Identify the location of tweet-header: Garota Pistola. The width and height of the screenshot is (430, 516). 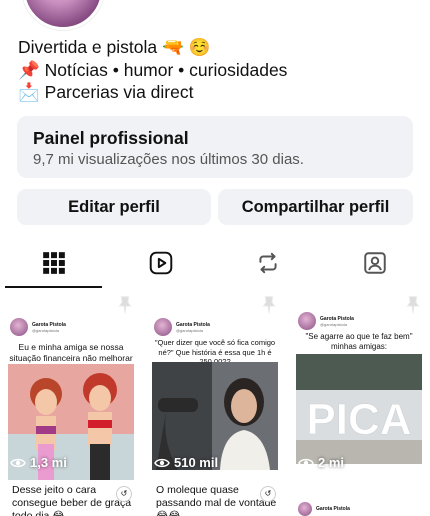
(324, 509).